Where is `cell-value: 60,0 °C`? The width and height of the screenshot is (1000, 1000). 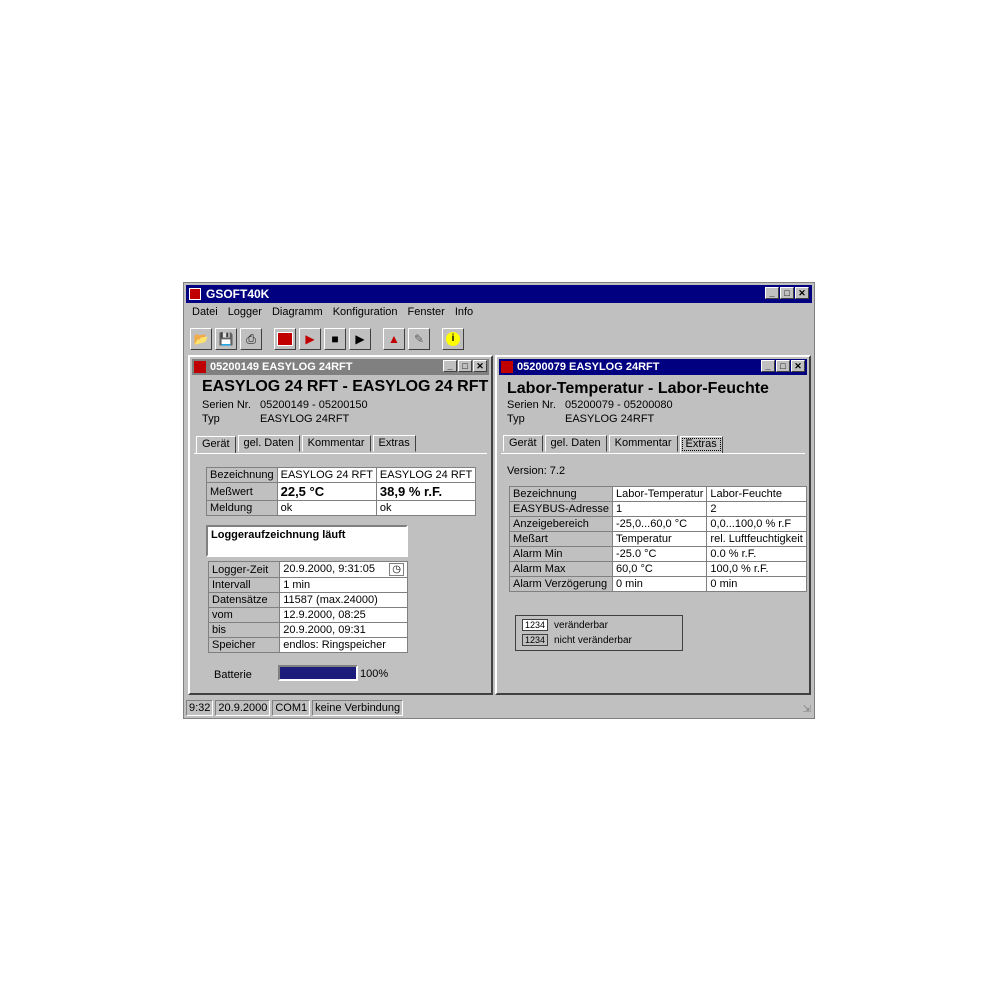 cell-value: 60,0 °C is located at coordinates (659, 569).